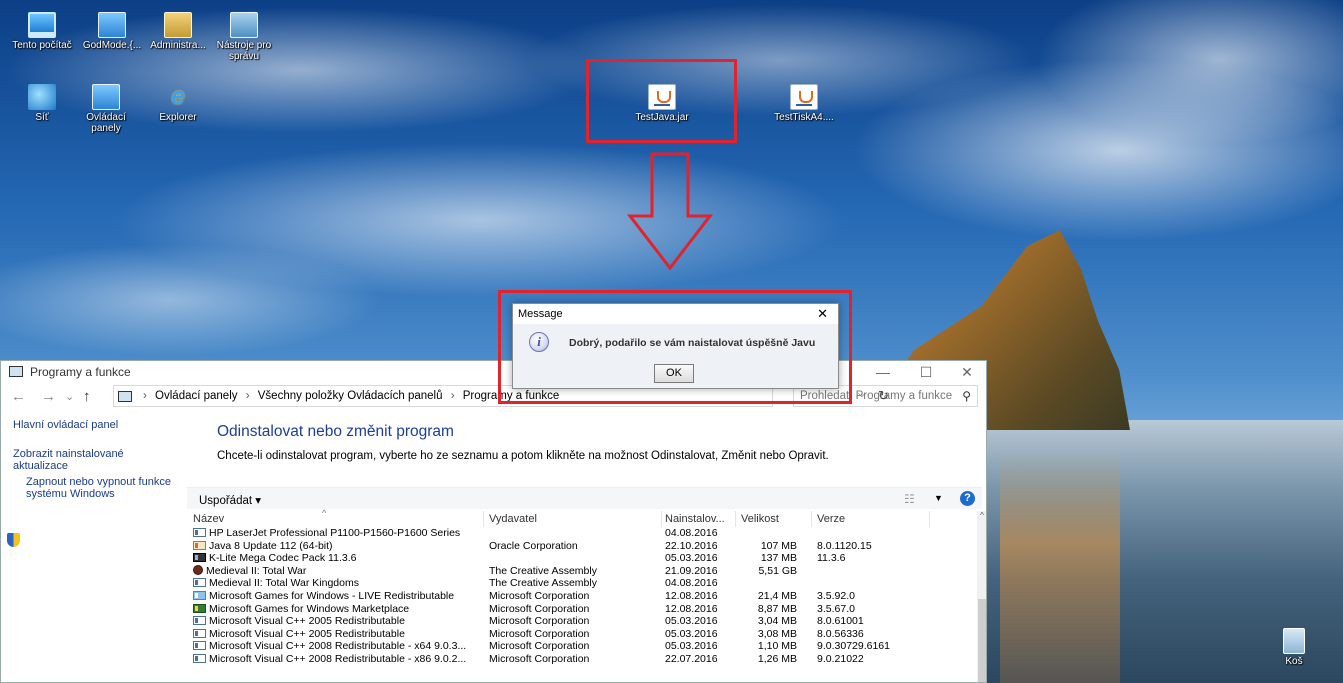 This screenshot has height=683, width=1343. I want to click on program-version: 3.5.67.0, so click(836, 608).